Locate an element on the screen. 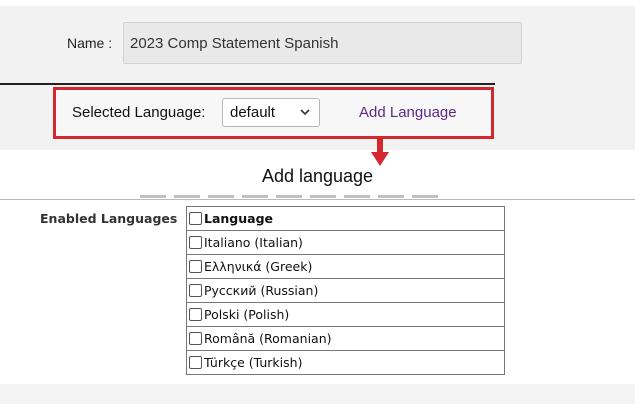 The width and height of the screenshot is (635, 404). obscured-text-remnant is located at coordinates (290, 196).